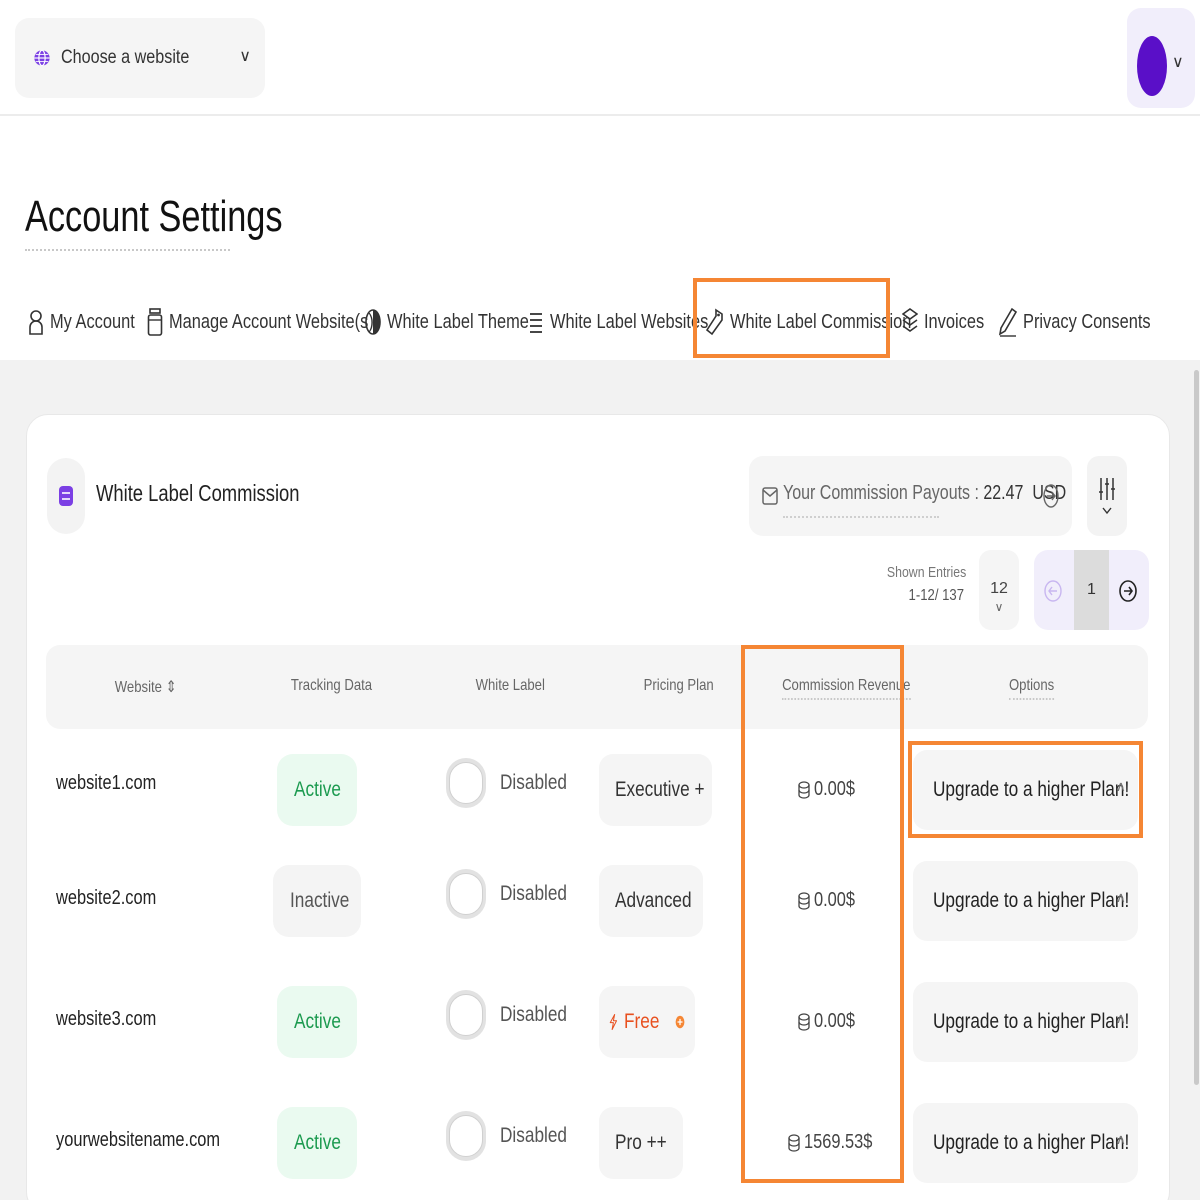  What do you see at coordinates (714, 322) in the screenshot?
I see `tag-icon` at bounding box center [714, 322].